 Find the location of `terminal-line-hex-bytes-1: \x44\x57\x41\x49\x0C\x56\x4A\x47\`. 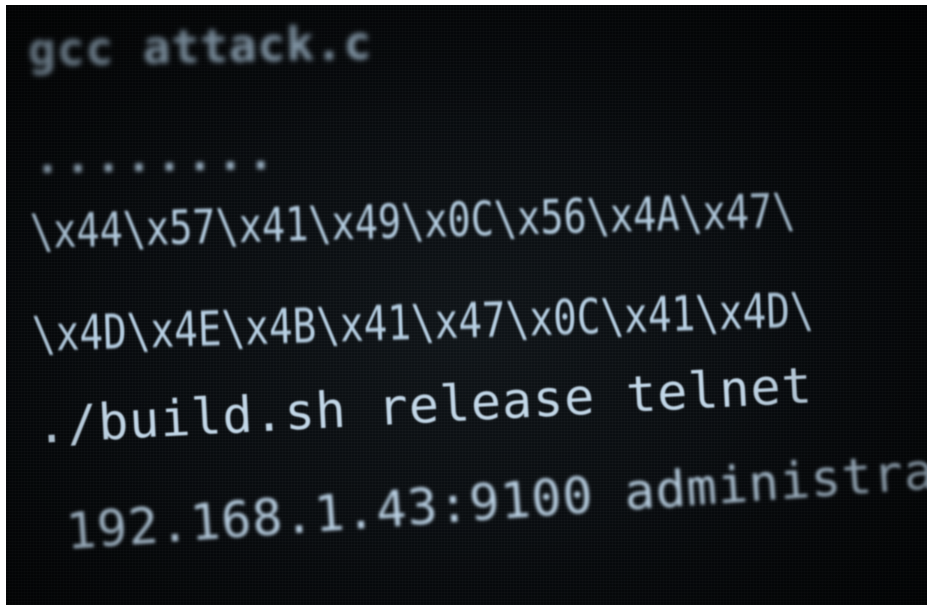

terminal-line-hex-bytes-1: \x44\x57\x41\x49\x0C\x56\x4A\x47\ is located at coordinates (413, 221).